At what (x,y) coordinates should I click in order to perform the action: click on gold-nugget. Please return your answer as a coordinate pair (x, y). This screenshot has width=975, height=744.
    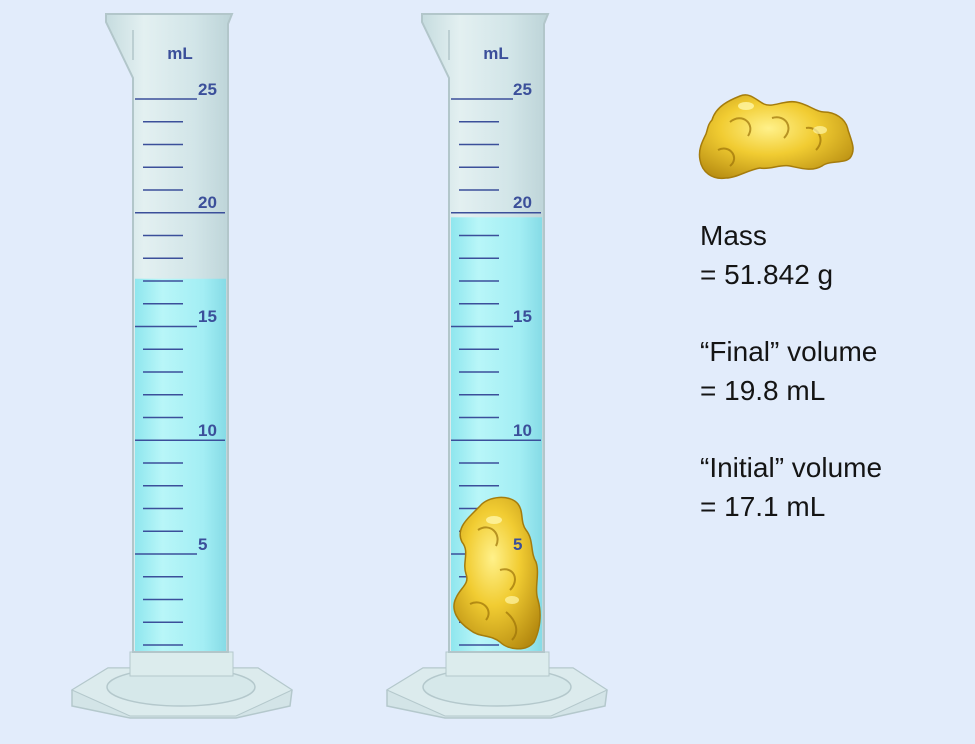
    Looking at the image, I should click on (776, 137).